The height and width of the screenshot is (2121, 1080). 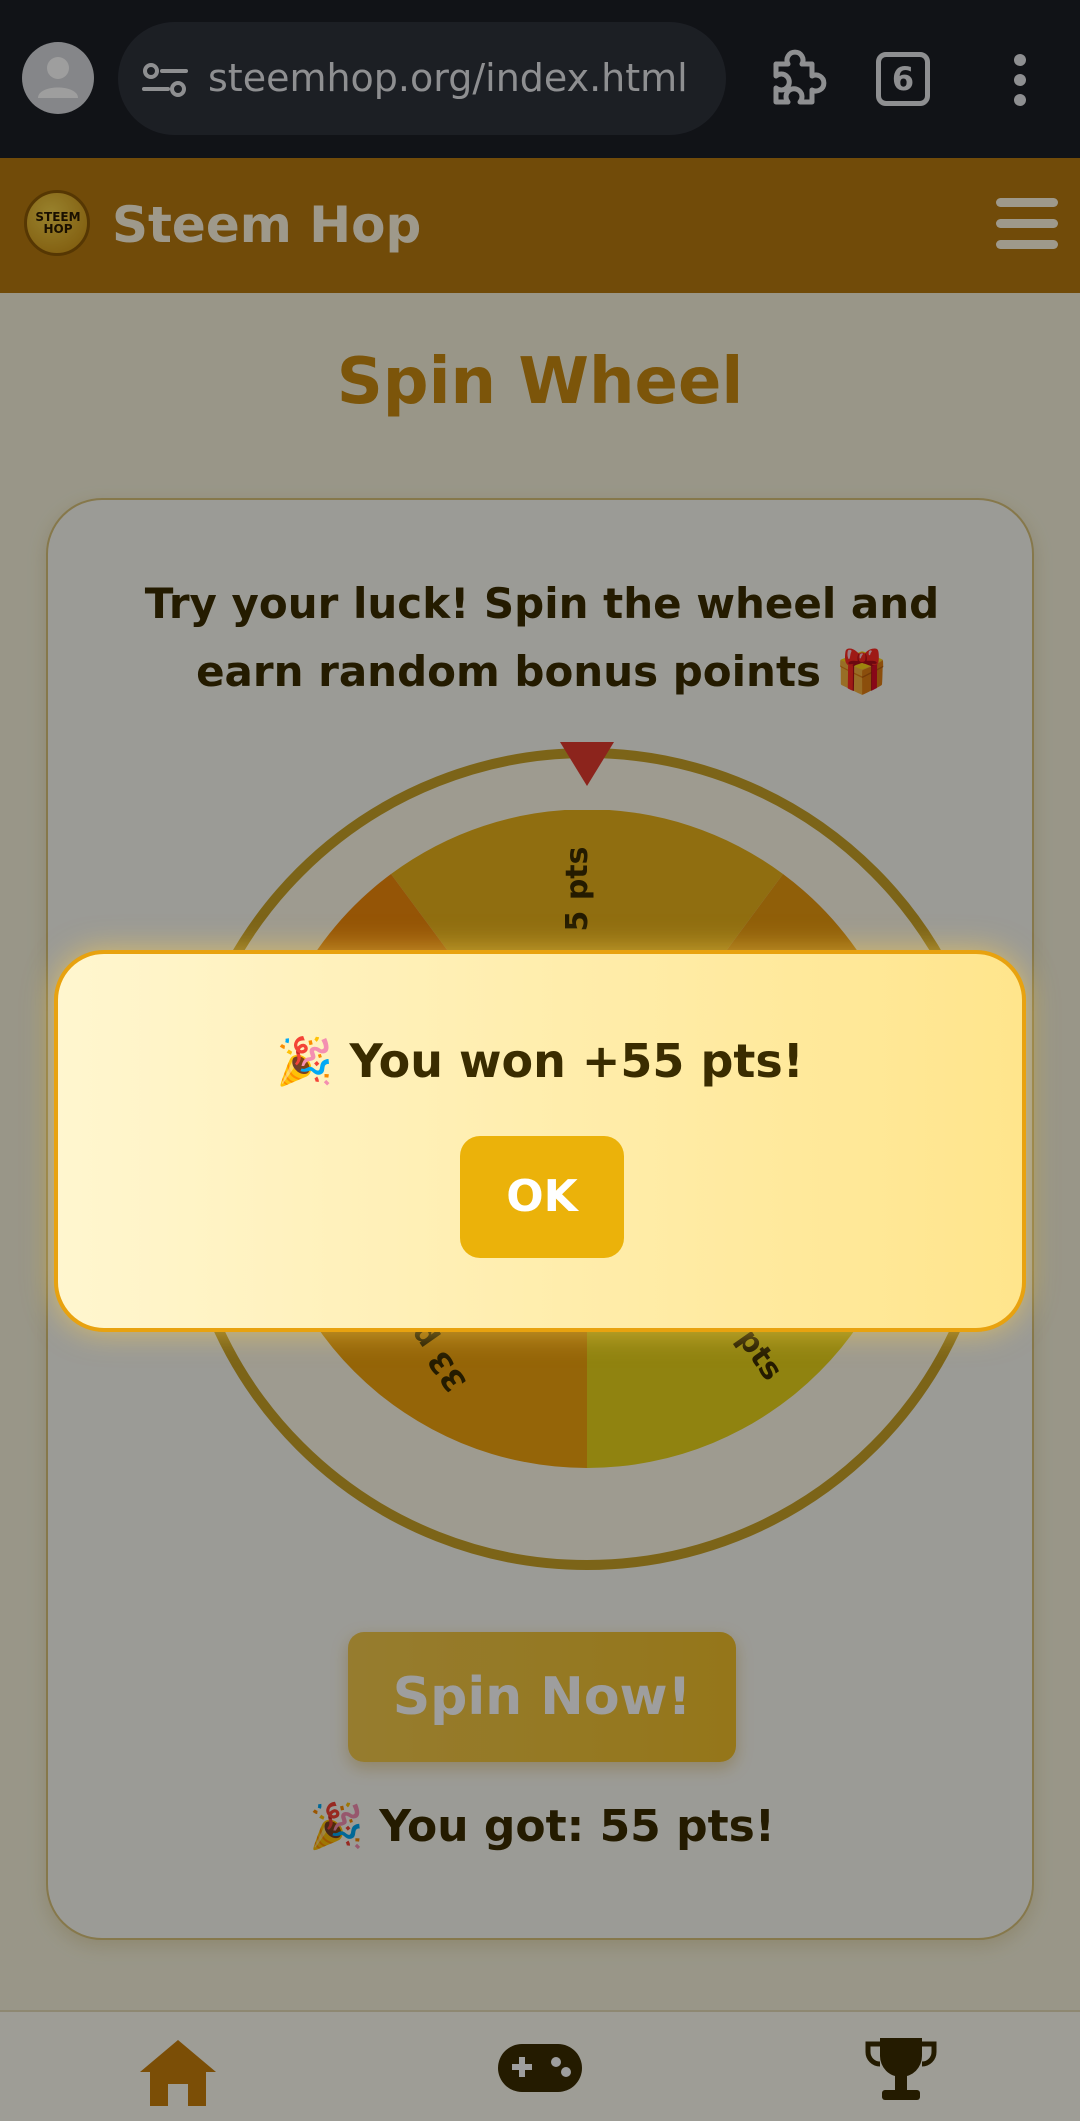 What do you see at coordinates (540, 1061) in the screenshot?
I see `win-message: 🎉 You won +55 pts!` at bounding box center [540, 1061].